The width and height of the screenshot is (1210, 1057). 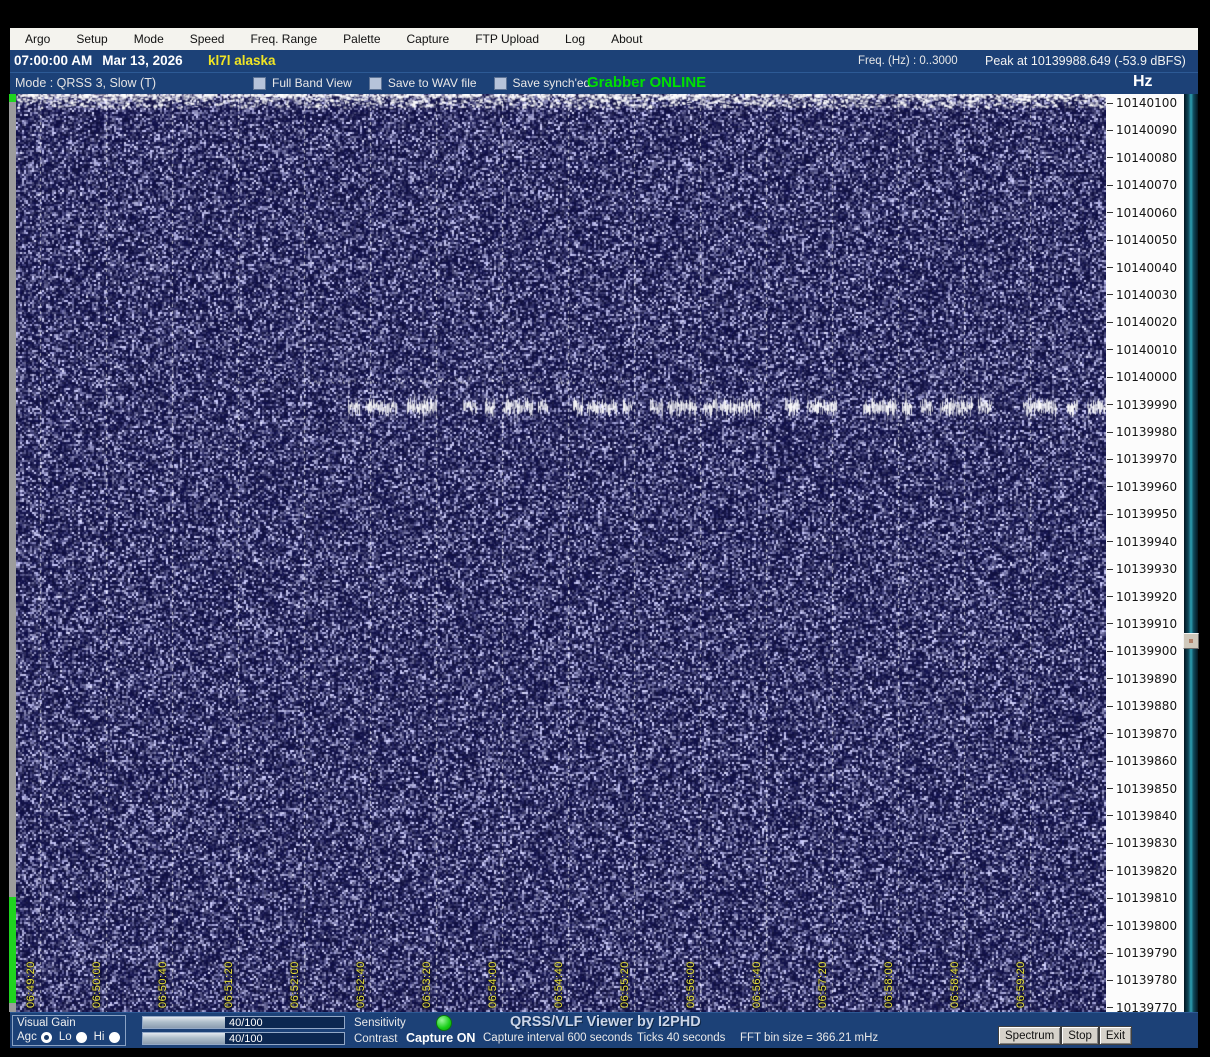 What do you see at coordinates (86, 83) in the screenshot?
I see `mode-label: Mode : QRSS 3, Slow (T)` at bounding box center [86, 83].